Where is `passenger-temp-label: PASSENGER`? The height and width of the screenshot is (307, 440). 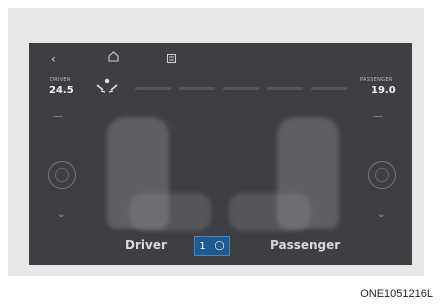
passenger-temp-label: PASSENGER is located at coordinates (376, 80).